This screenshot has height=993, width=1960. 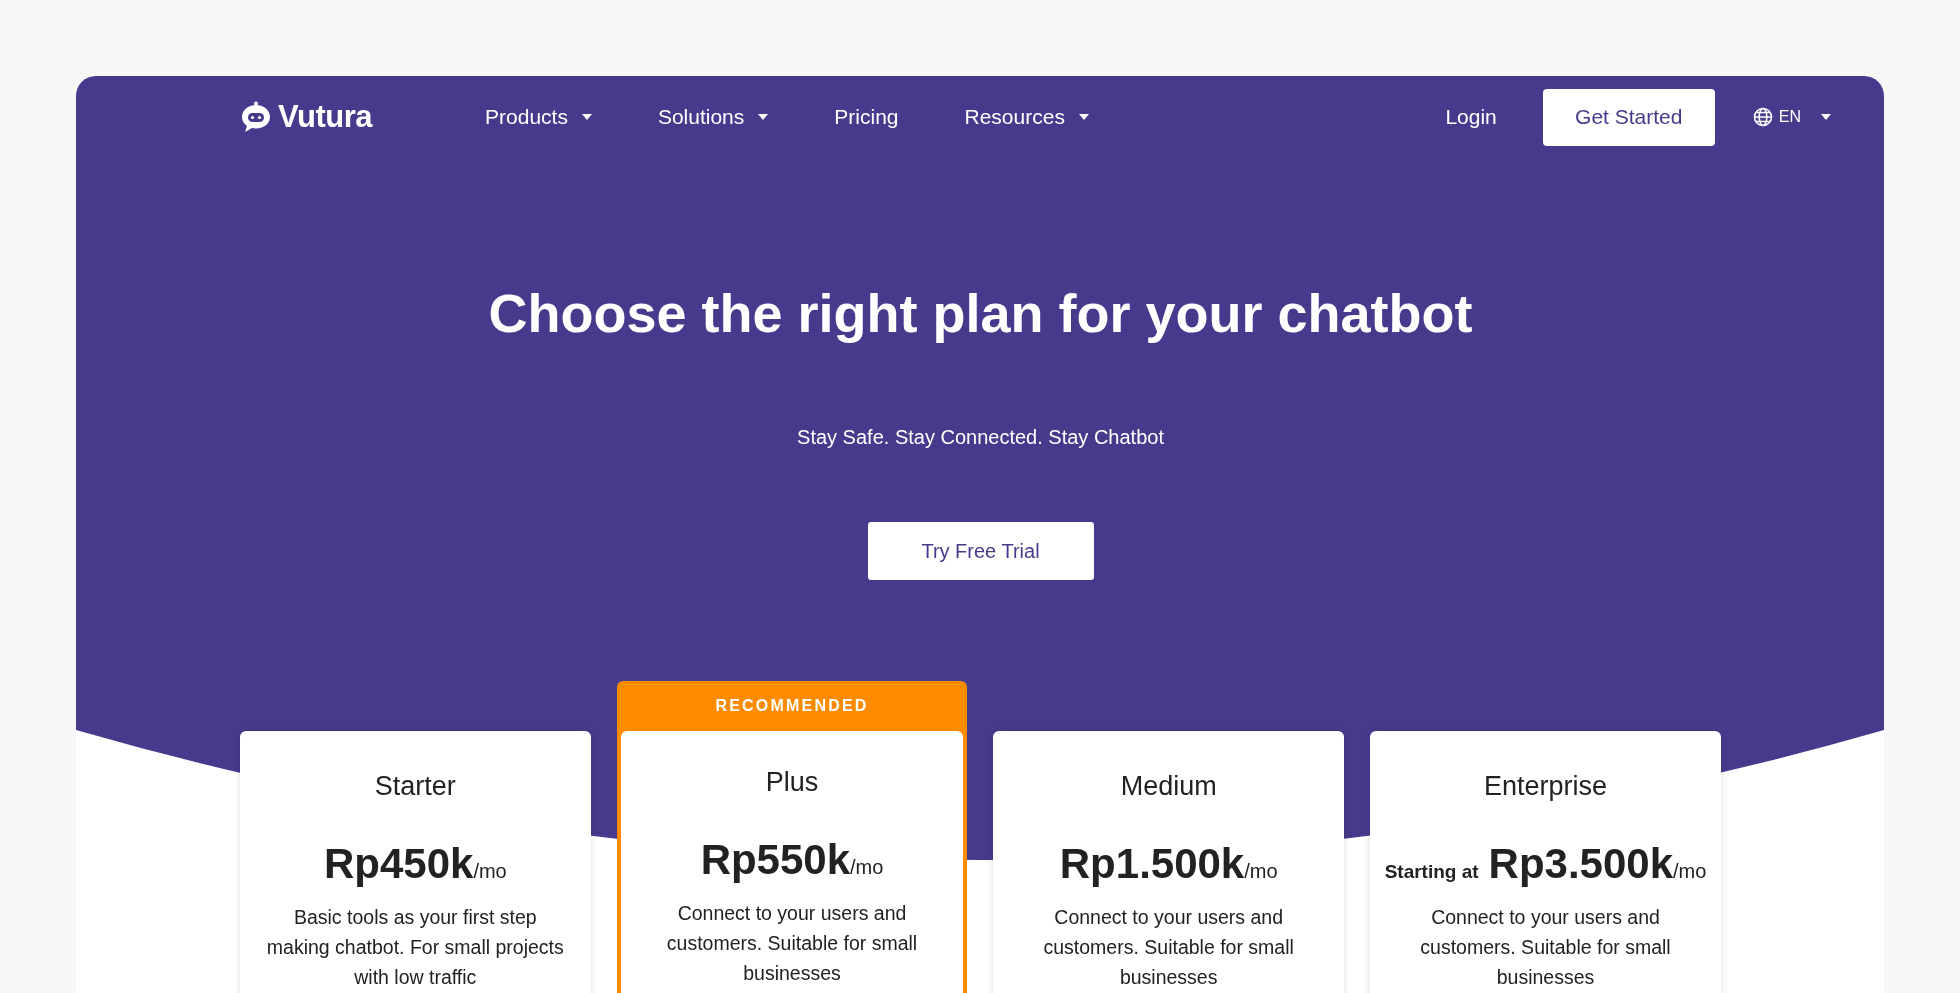 What do you see at coordinates (1152, 864) in the screenshot?
I see `plan-price: Rp1.500k` at bounding box center [1152, 864].